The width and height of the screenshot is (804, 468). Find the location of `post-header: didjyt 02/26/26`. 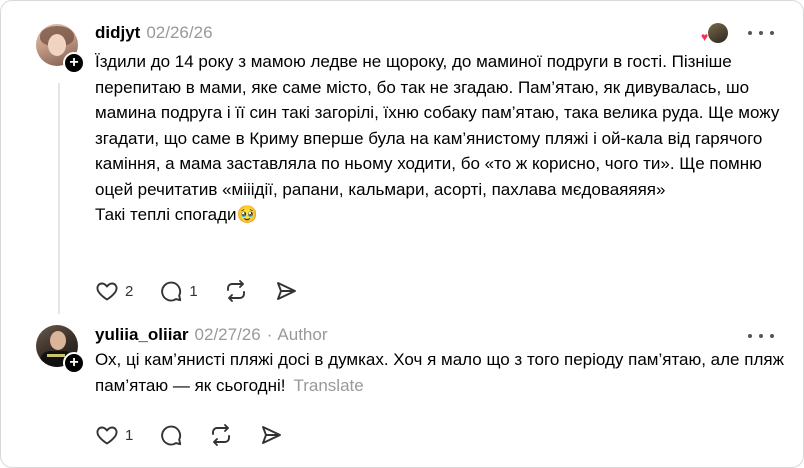

post-header: didjyt 02/26/26 is located at coordinates (154, 33).